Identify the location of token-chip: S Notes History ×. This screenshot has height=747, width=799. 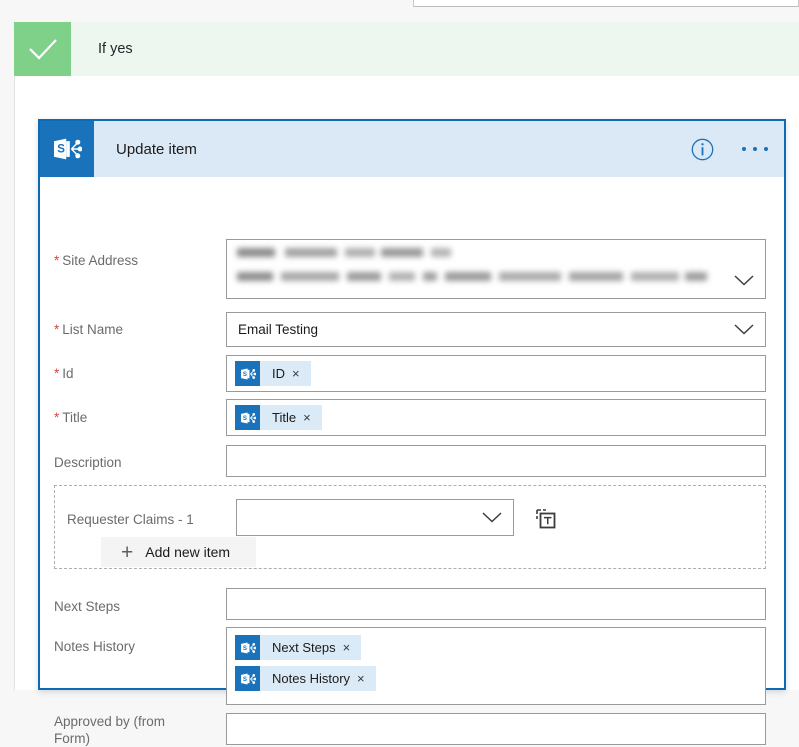
(305, 678).